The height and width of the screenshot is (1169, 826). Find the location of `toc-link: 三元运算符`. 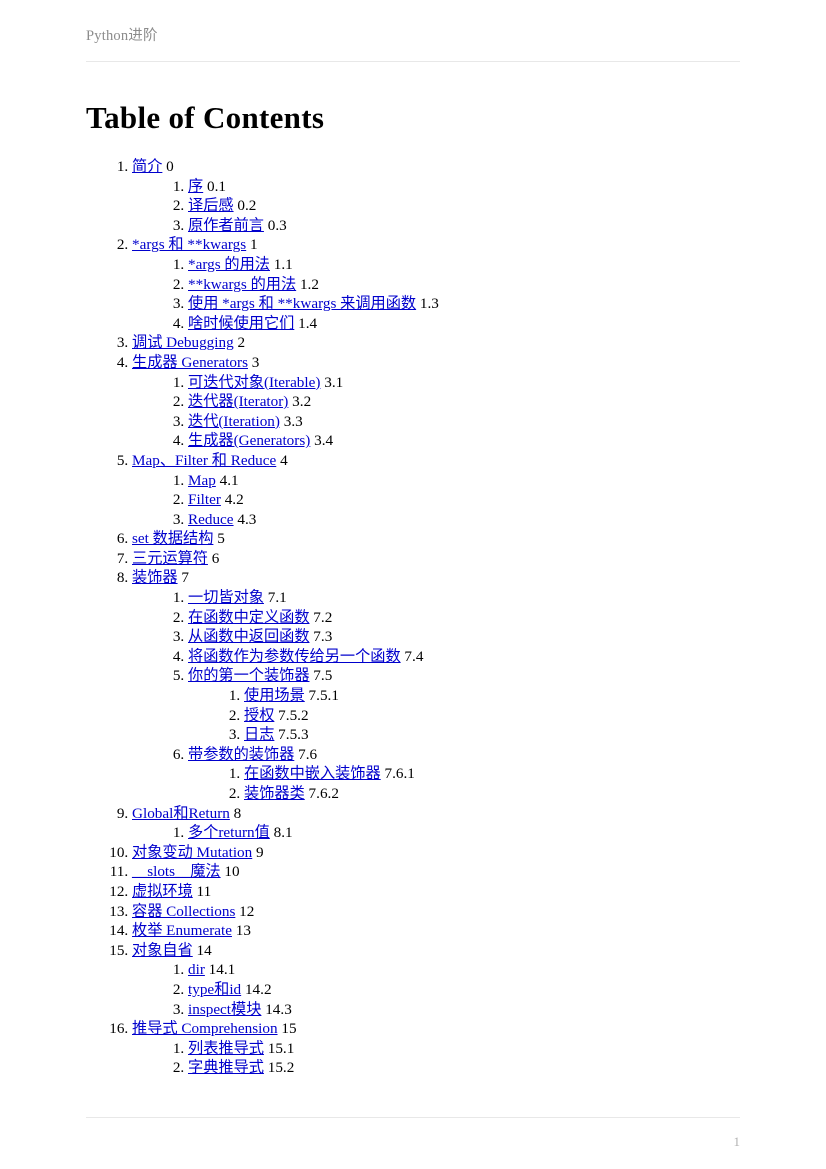

toc-link: 三元运算符 is located at coordinates (170, 558).